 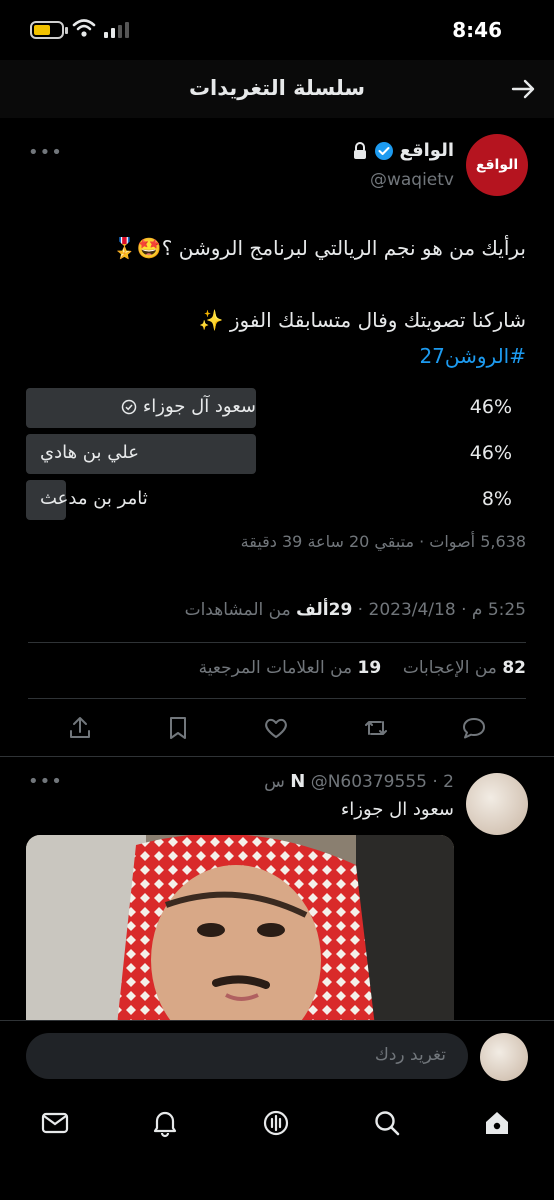 What do you see at coordinates (368, 782) in the screenshot?
I see `reply-handle: @N60379555` at bounding box center [368, 782].